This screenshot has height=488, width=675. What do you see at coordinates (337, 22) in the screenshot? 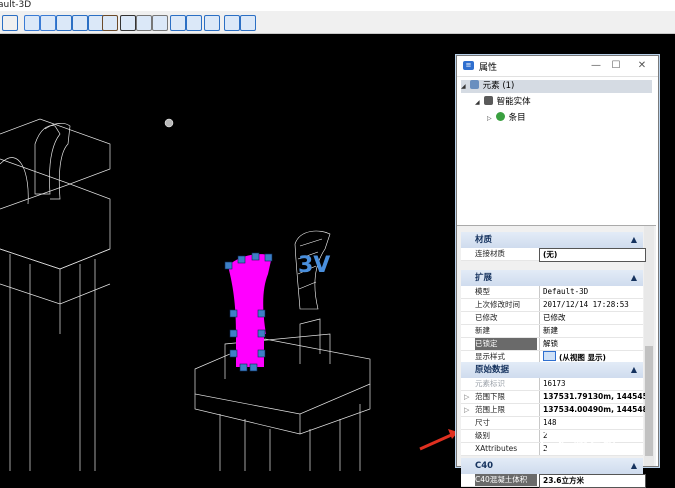
I see `view-toolbar` at bounding box center [337, 22].